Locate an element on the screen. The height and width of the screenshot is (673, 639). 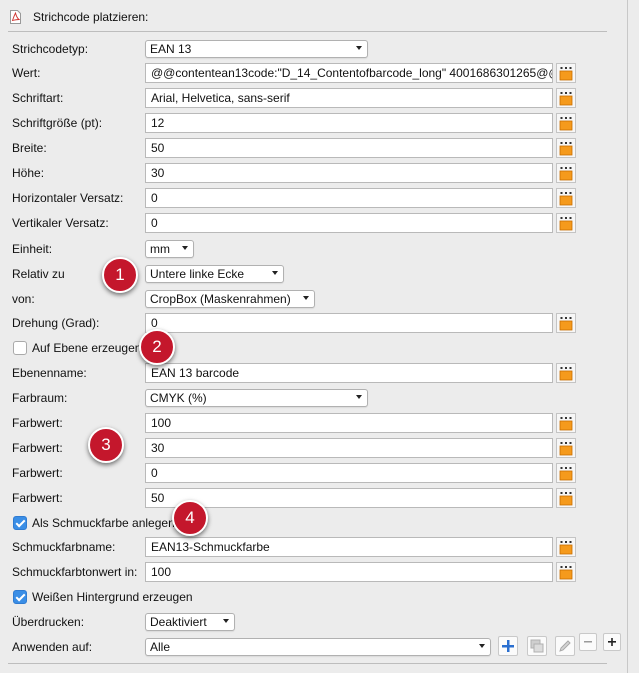
unit-select: mm is located at coordinates (169, 249).